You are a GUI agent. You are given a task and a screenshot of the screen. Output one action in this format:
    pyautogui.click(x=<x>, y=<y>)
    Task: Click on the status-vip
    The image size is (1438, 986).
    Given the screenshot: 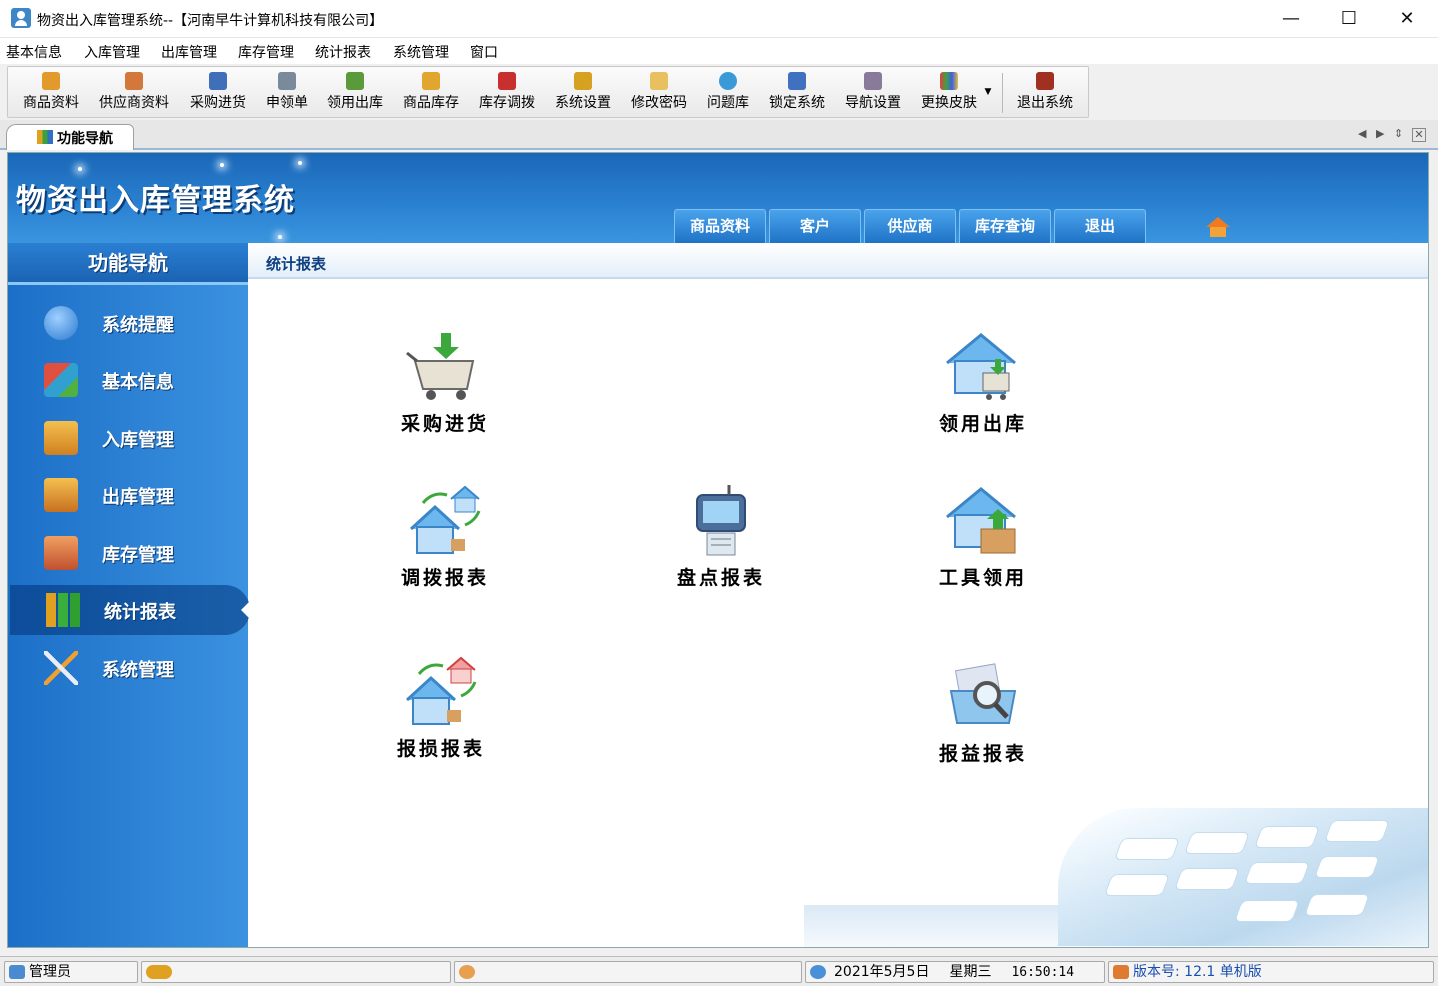 What is the action you would take?
    pyautogui.click(x=296, y=972)
    